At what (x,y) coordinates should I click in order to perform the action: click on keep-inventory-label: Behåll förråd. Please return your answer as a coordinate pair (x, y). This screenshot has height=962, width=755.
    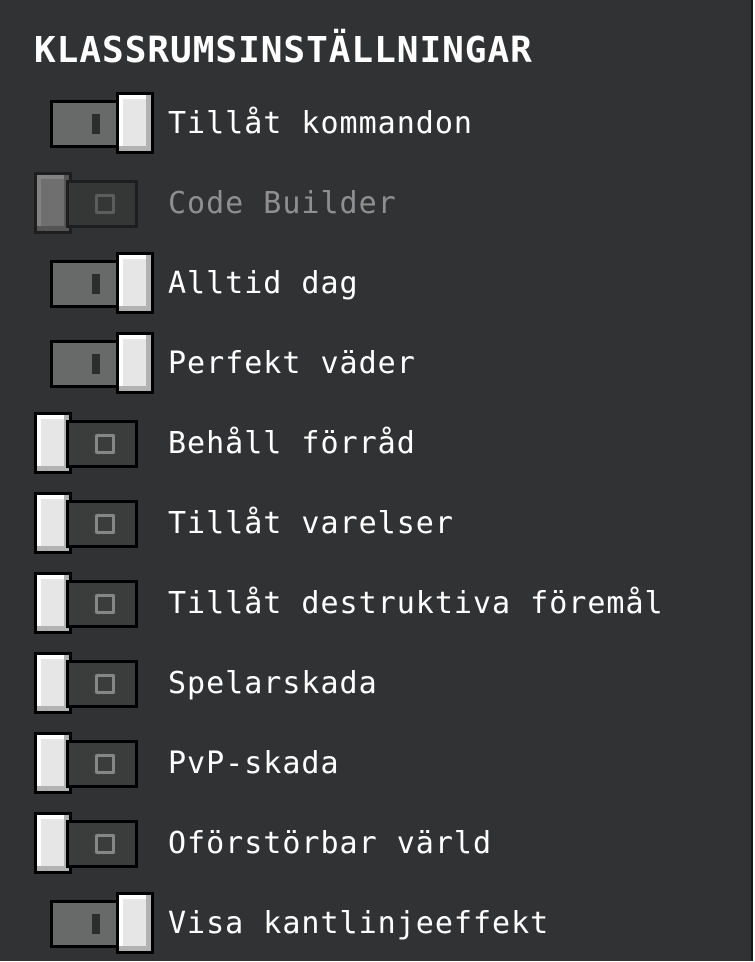
    Looking at the image, I should click on (292, 443).